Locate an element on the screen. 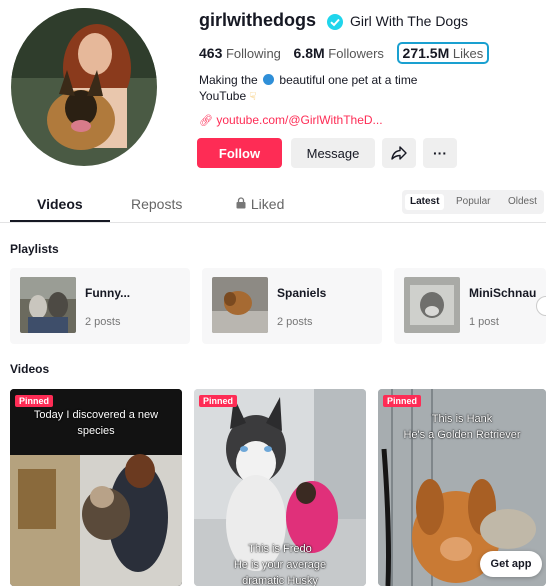 The height and width of the screenshot is (586, 546). sort-toggle-group: Latest Popular Oldest is located at coordinates (473, 202).